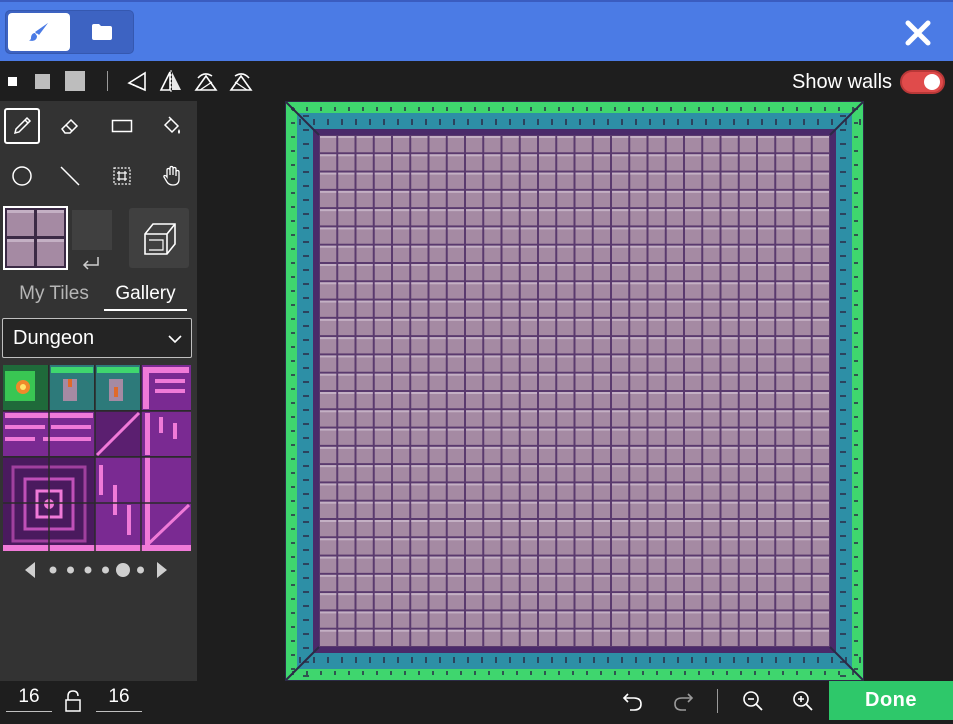 The height and width of the screenshot is (724, 953). I want to click on rotate-button, so click(137, 81).